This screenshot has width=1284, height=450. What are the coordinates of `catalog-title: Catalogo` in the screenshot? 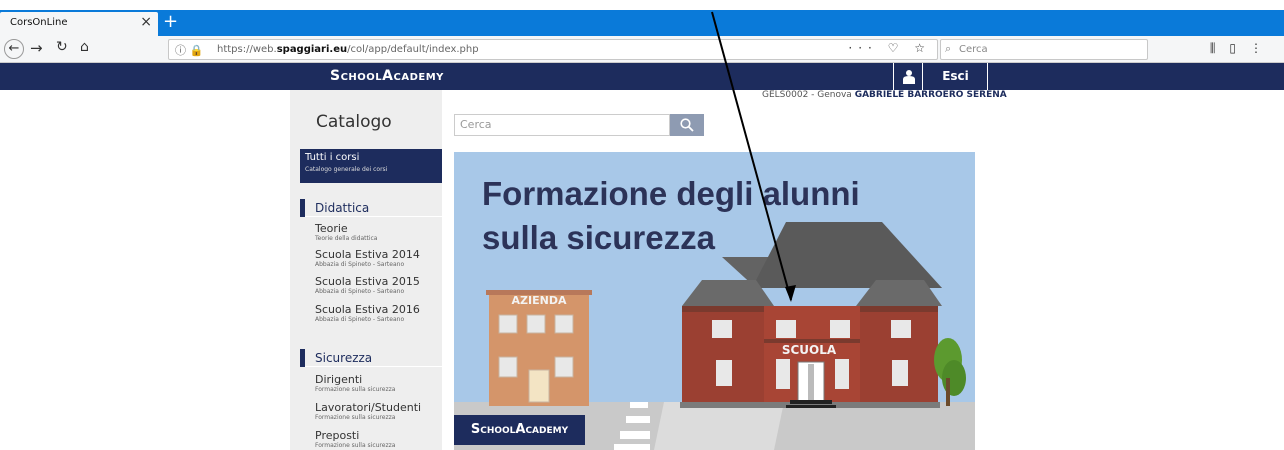 It's located at (354, 122).